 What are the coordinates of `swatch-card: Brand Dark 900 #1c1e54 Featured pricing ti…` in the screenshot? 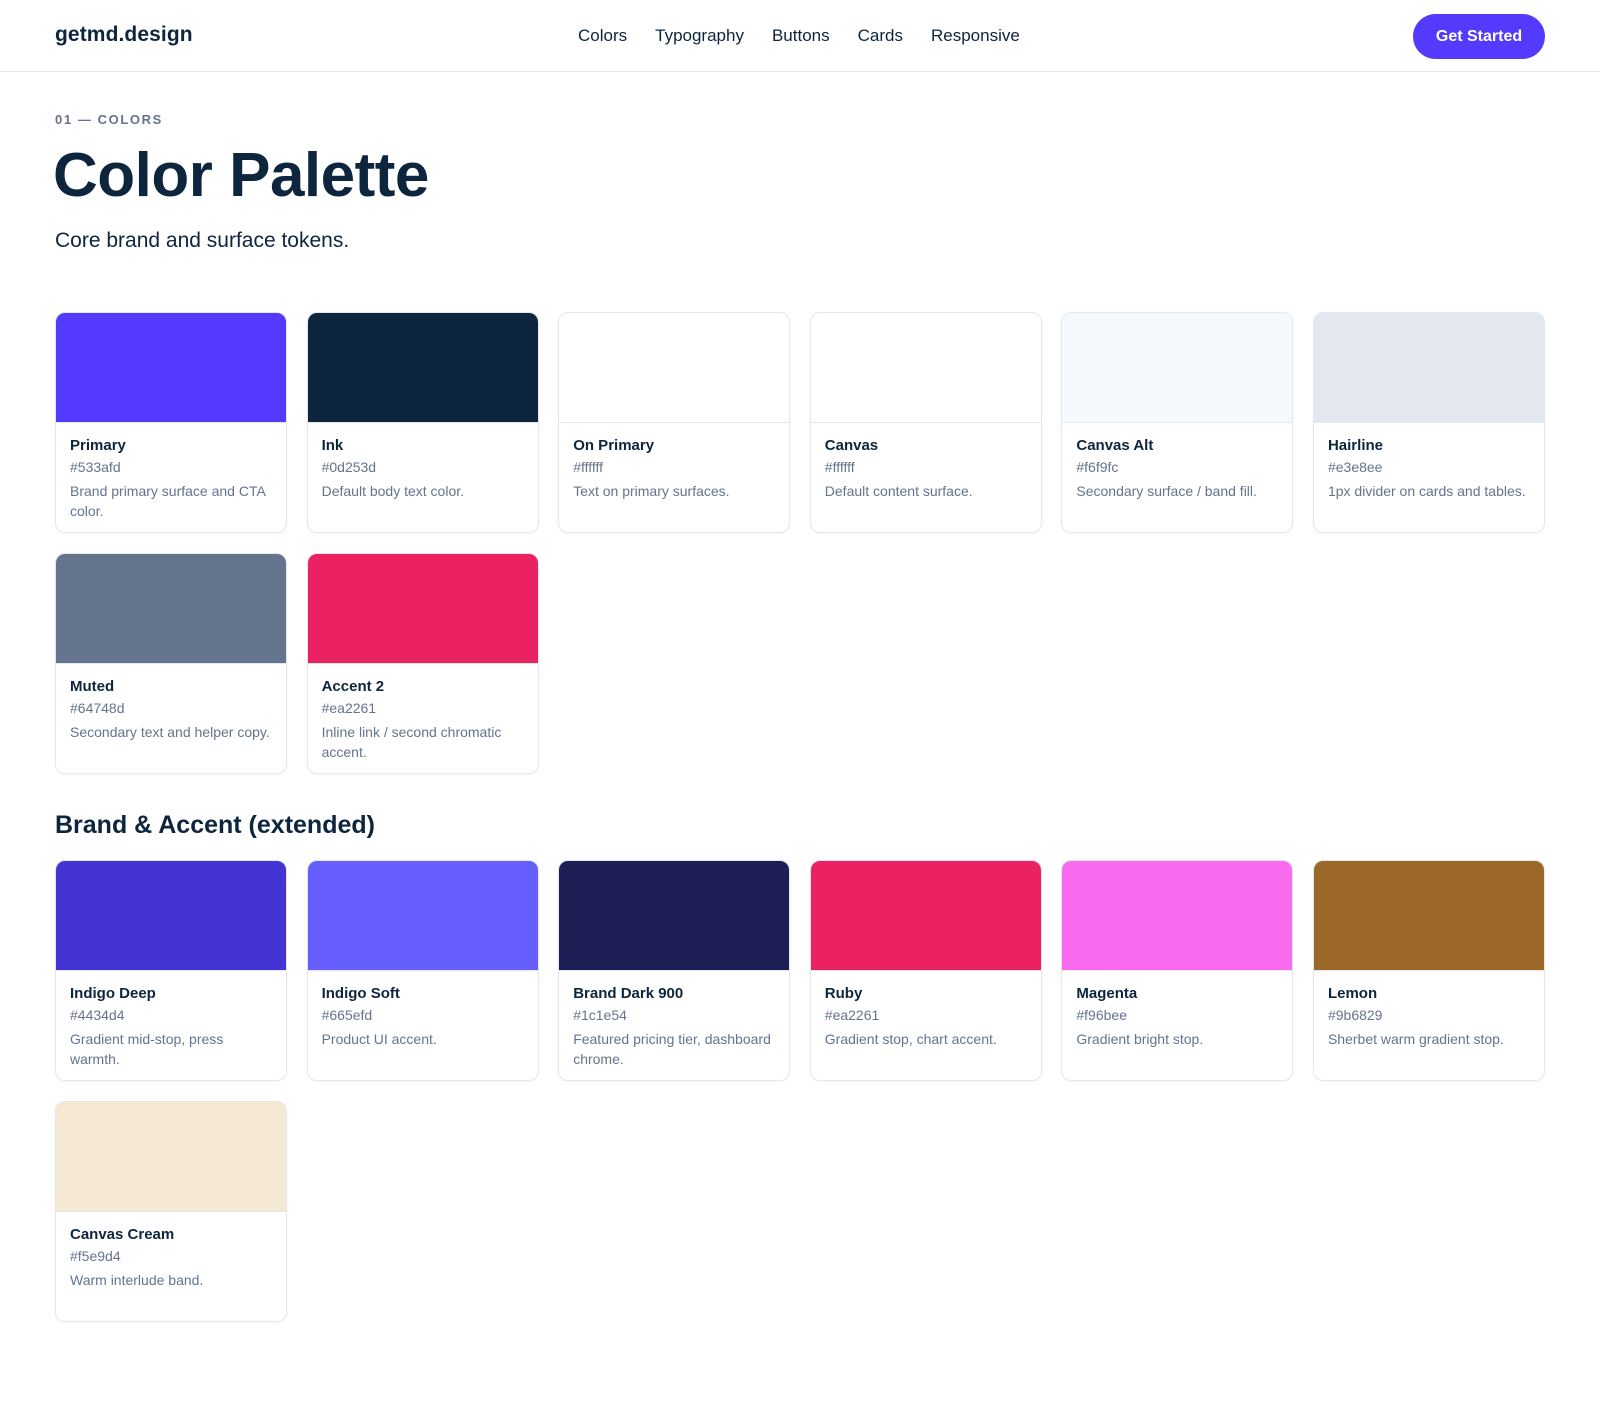 It's located at (674, 970).